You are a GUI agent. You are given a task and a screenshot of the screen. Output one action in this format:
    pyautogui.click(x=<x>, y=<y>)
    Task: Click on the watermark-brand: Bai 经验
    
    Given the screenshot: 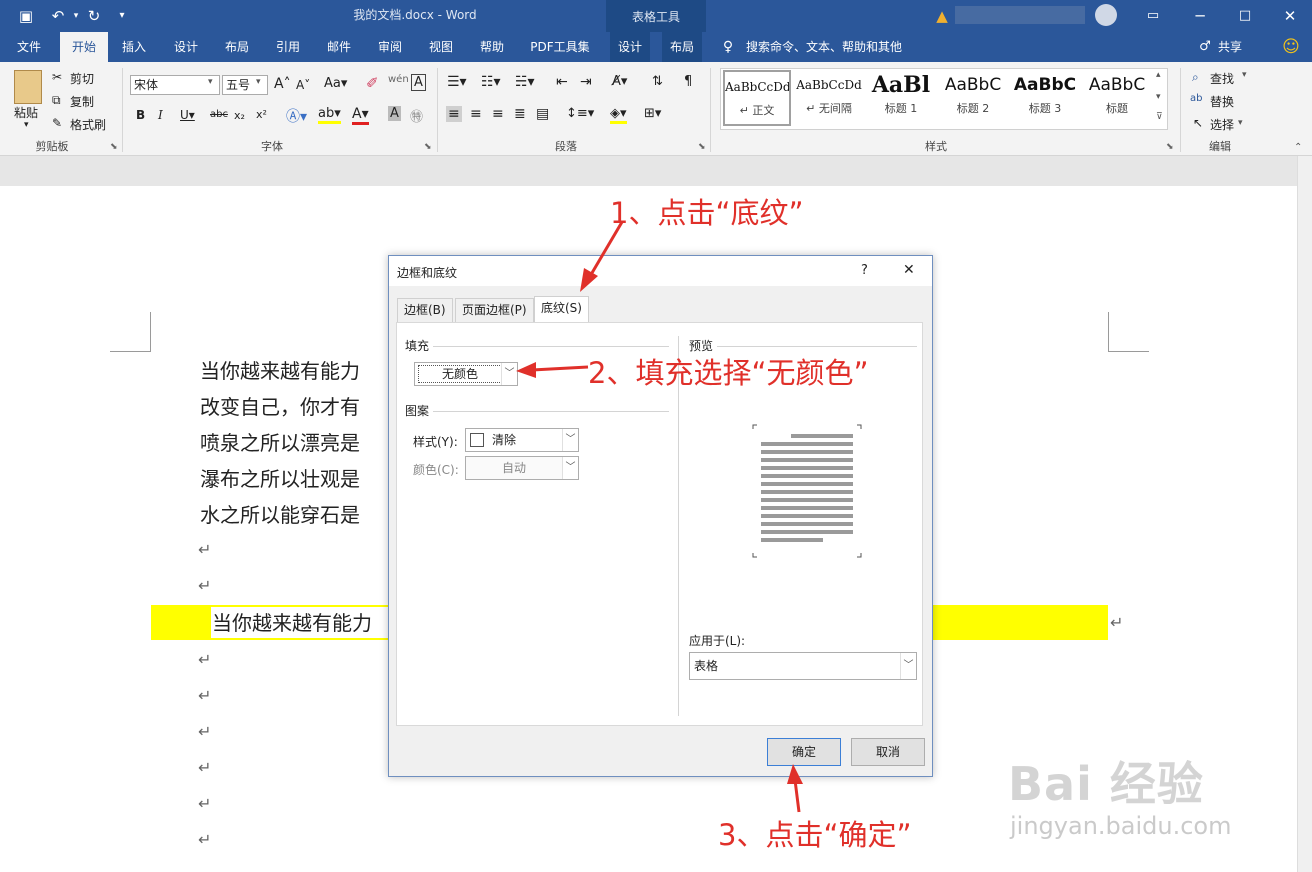 What is the action you would take?
    pyautogui.click(x=1106, y=784)
    